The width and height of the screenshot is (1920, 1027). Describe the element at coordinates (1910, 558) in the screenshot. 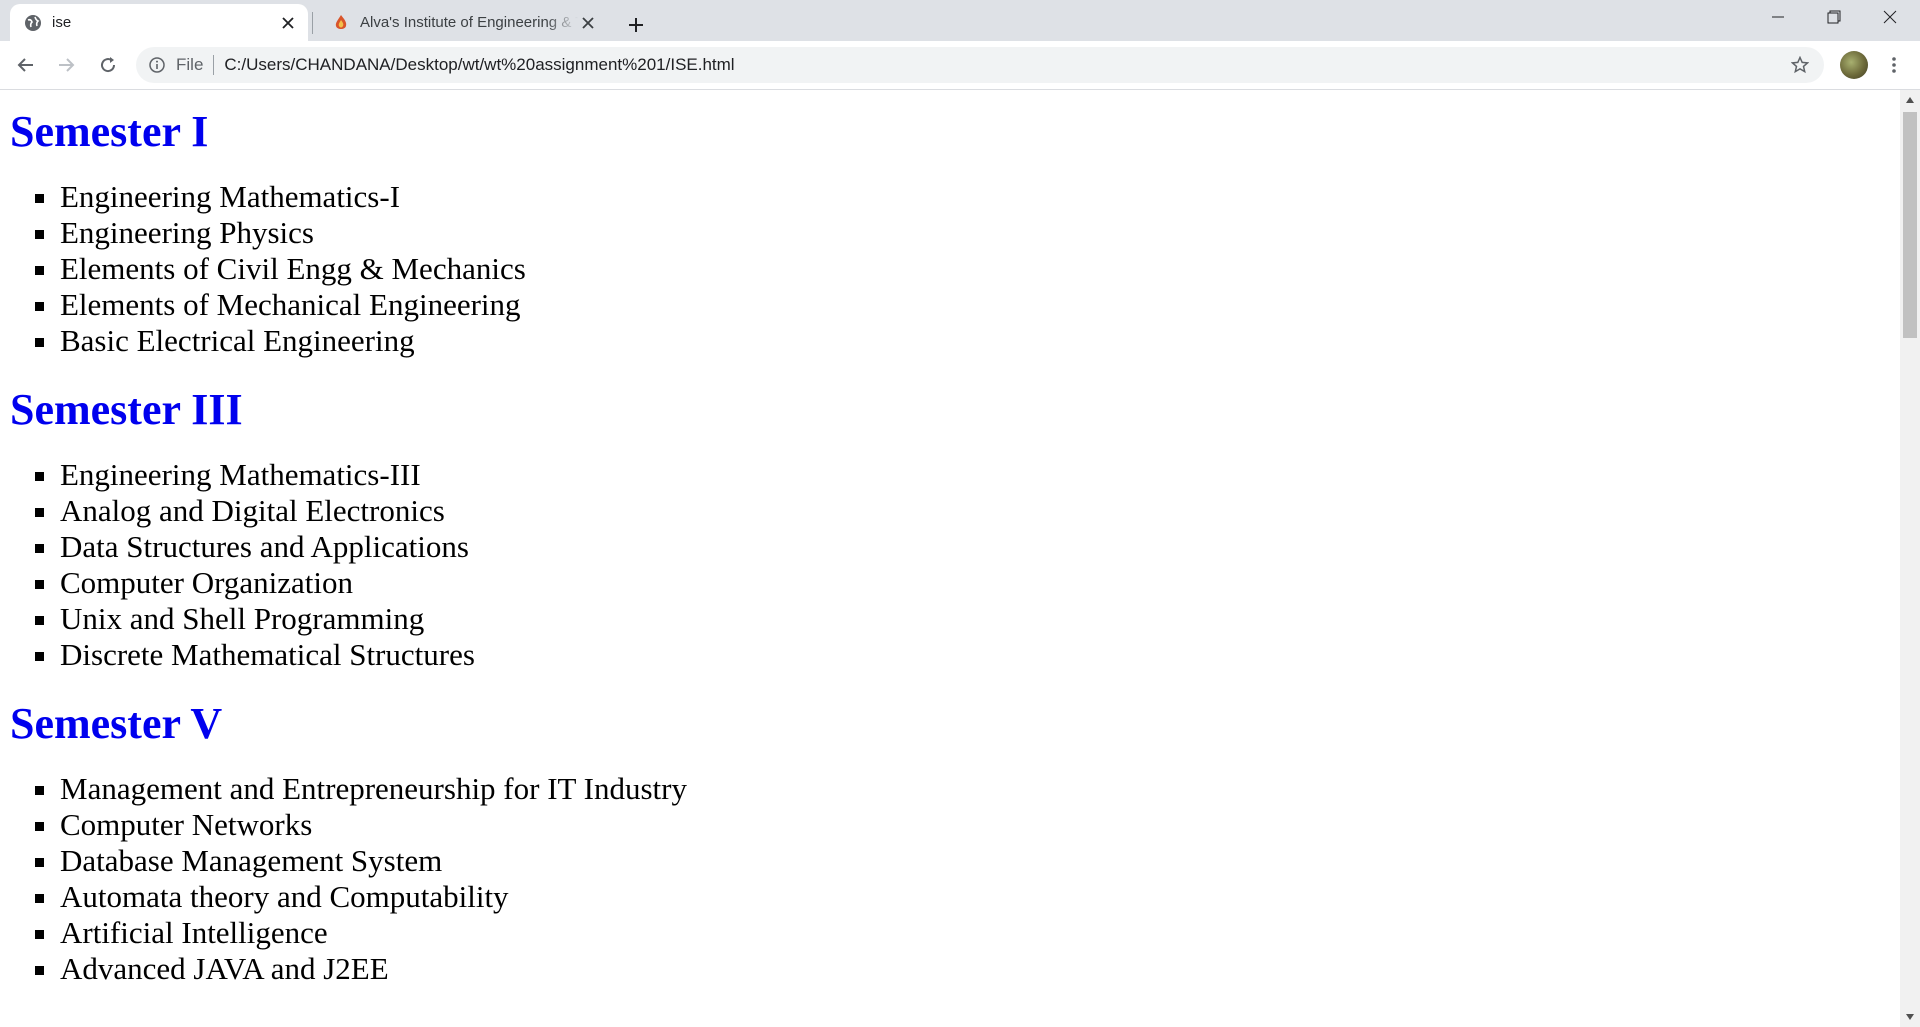

I see `vertical-scrollbar` at that location.